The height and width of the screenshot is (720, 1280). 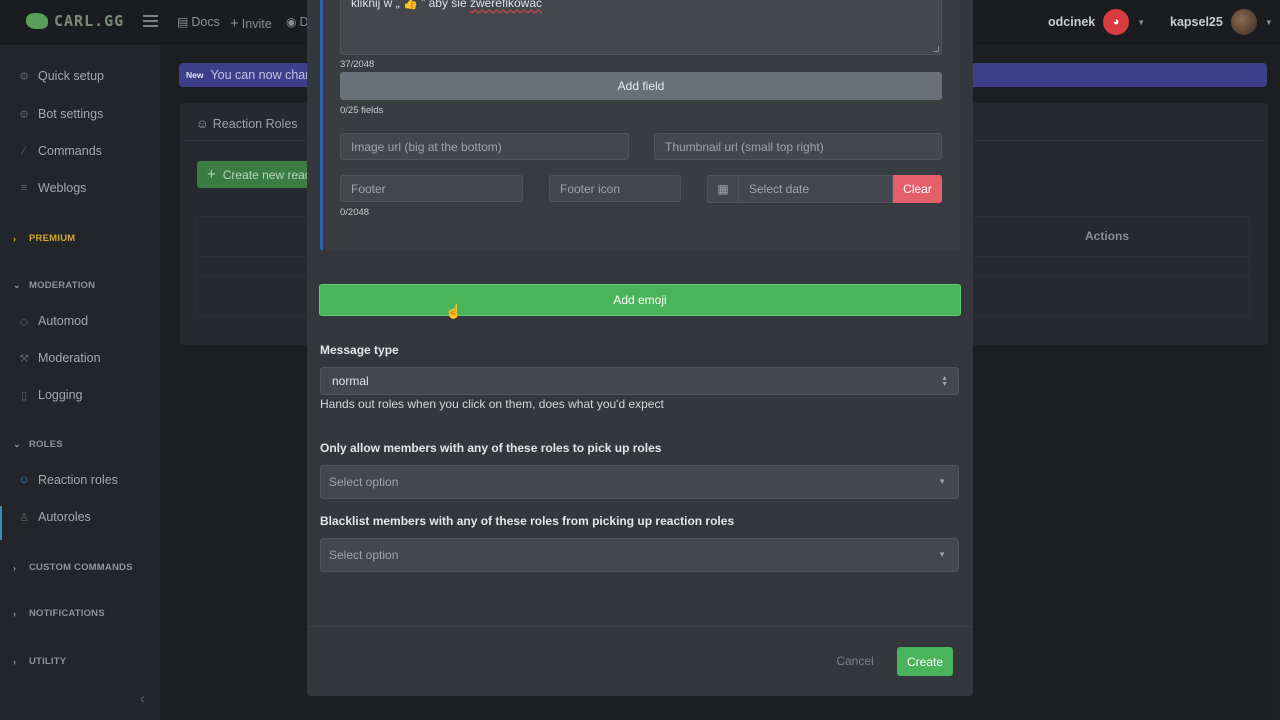 I want to click on sidebar-item-commands: ⁄ Commands, so click(x=60, y=151).